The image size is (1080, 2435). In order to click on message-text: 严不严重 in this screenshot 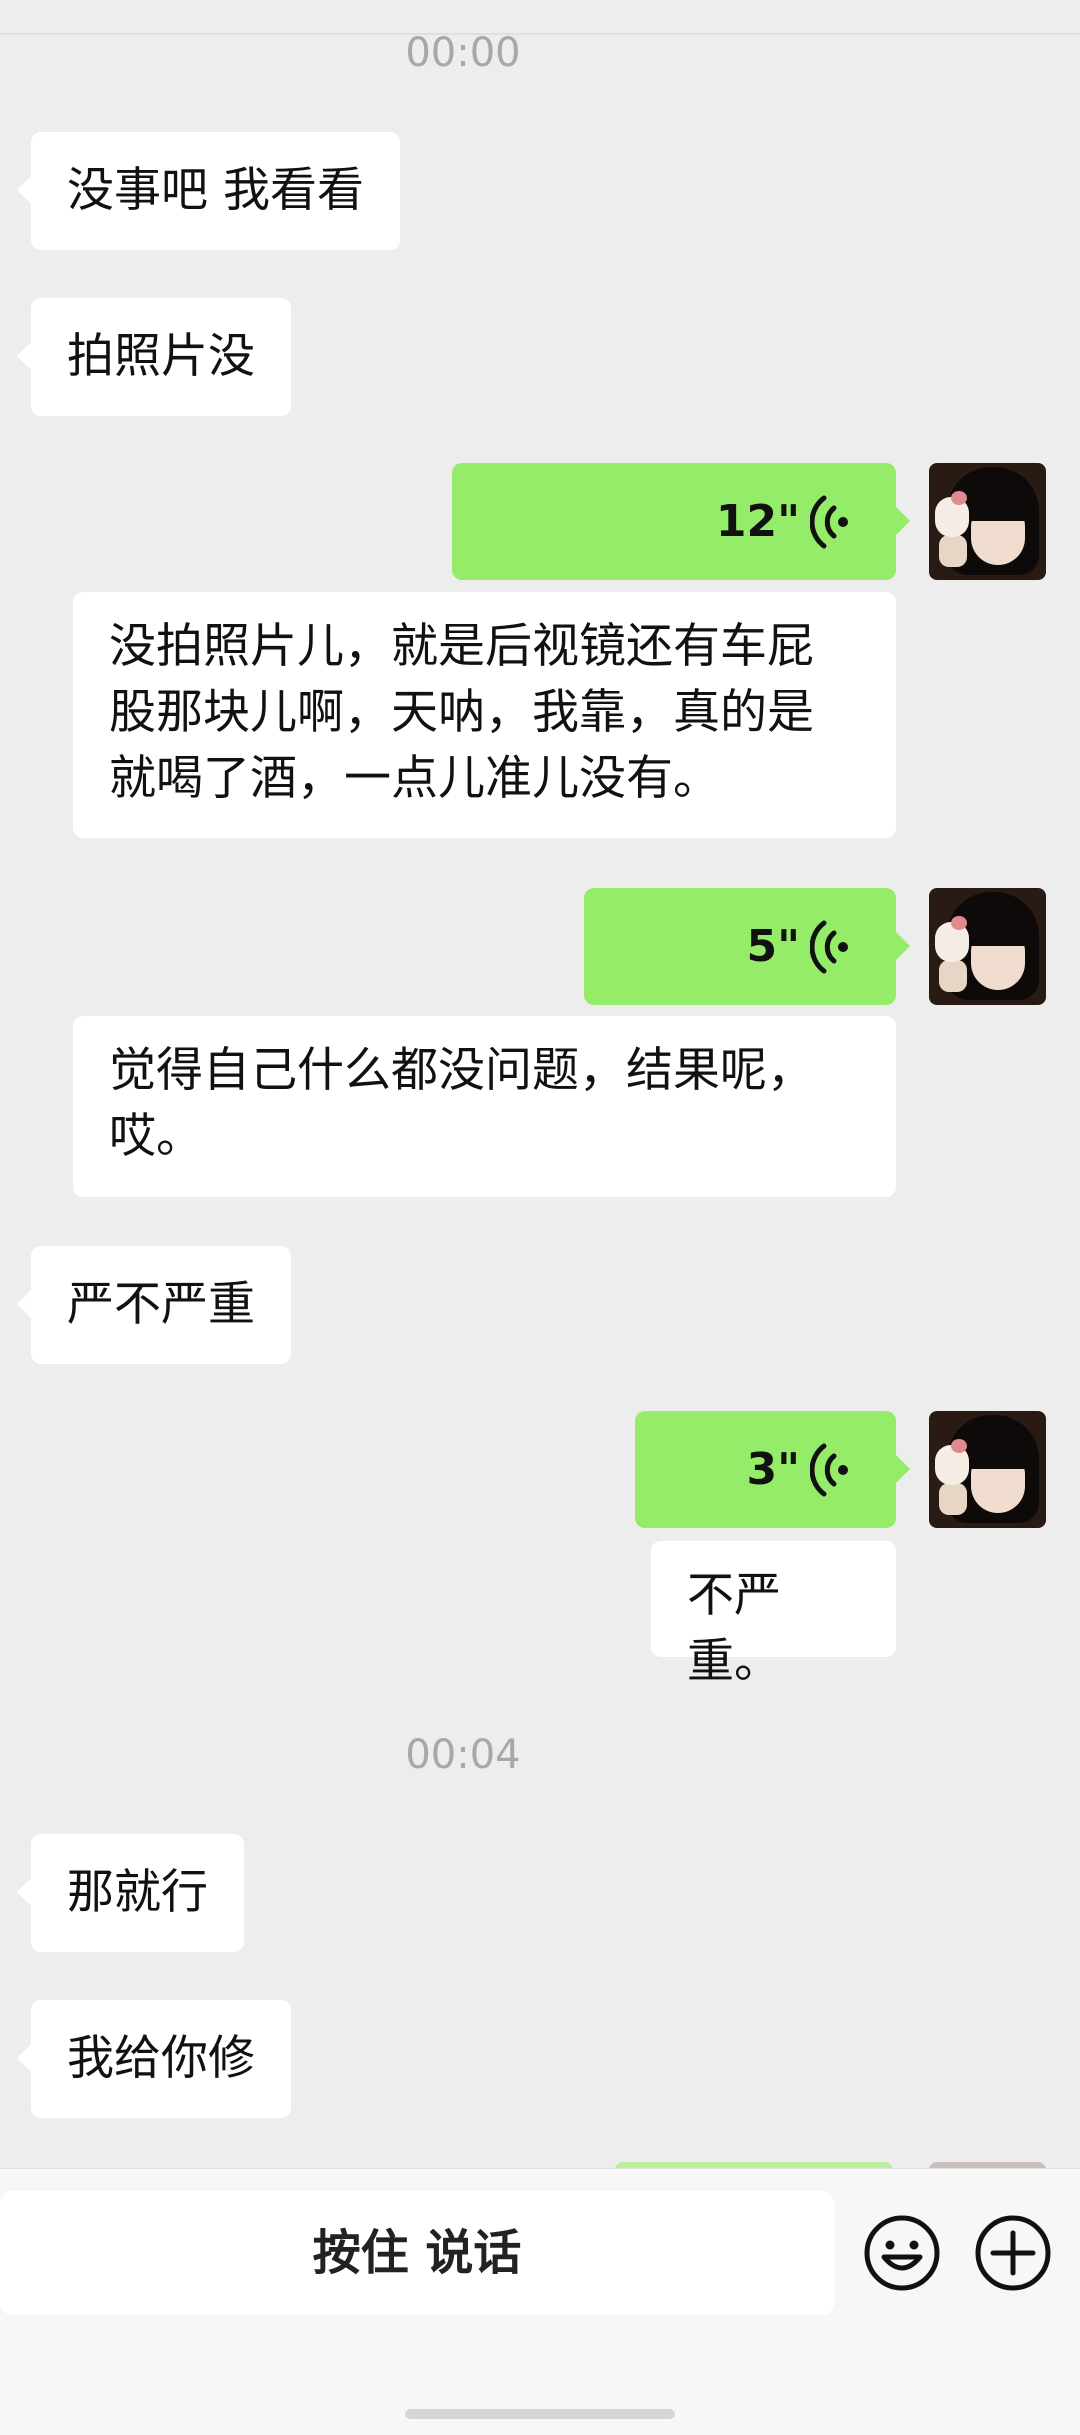, I will do `click(161, 1304)`.